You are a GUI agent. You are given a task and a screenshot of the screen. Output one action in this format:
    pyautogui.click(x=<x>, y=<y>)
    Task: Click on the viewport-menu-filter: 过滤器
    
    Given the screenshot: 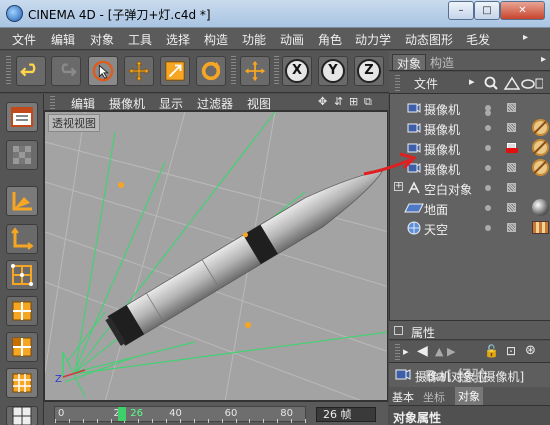 What is the action you would take?
    pyautogui.click(x=215, y=103)
    